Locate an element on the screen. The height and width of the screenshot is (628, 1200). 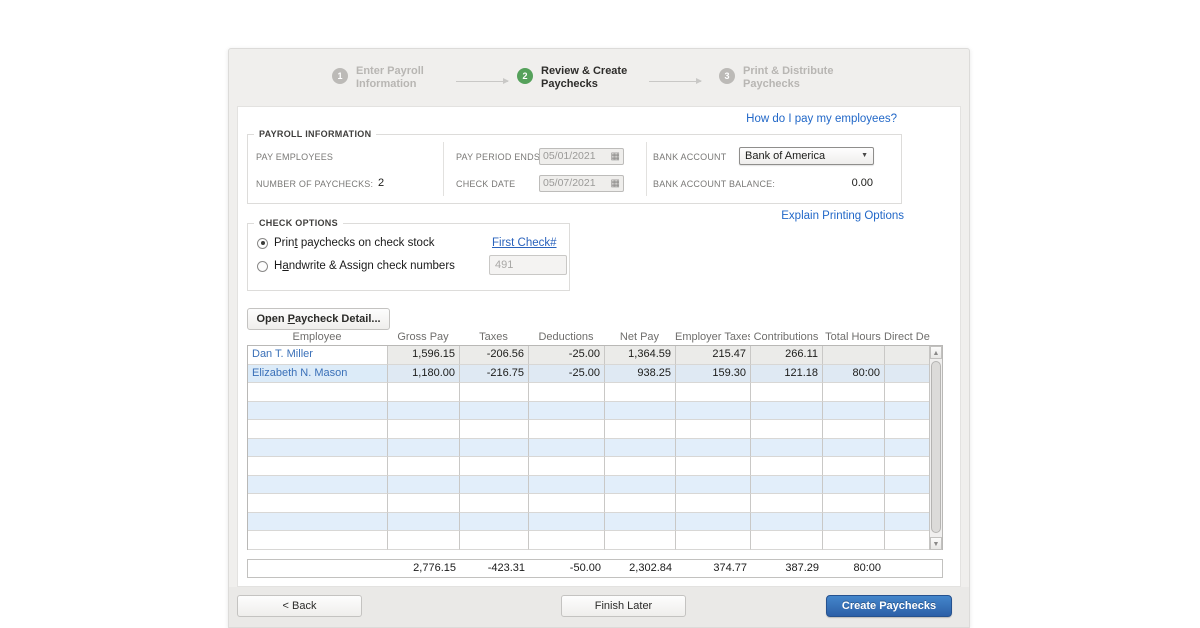
help-link: How do I pay my employees? is located at coordinates (821, 119).